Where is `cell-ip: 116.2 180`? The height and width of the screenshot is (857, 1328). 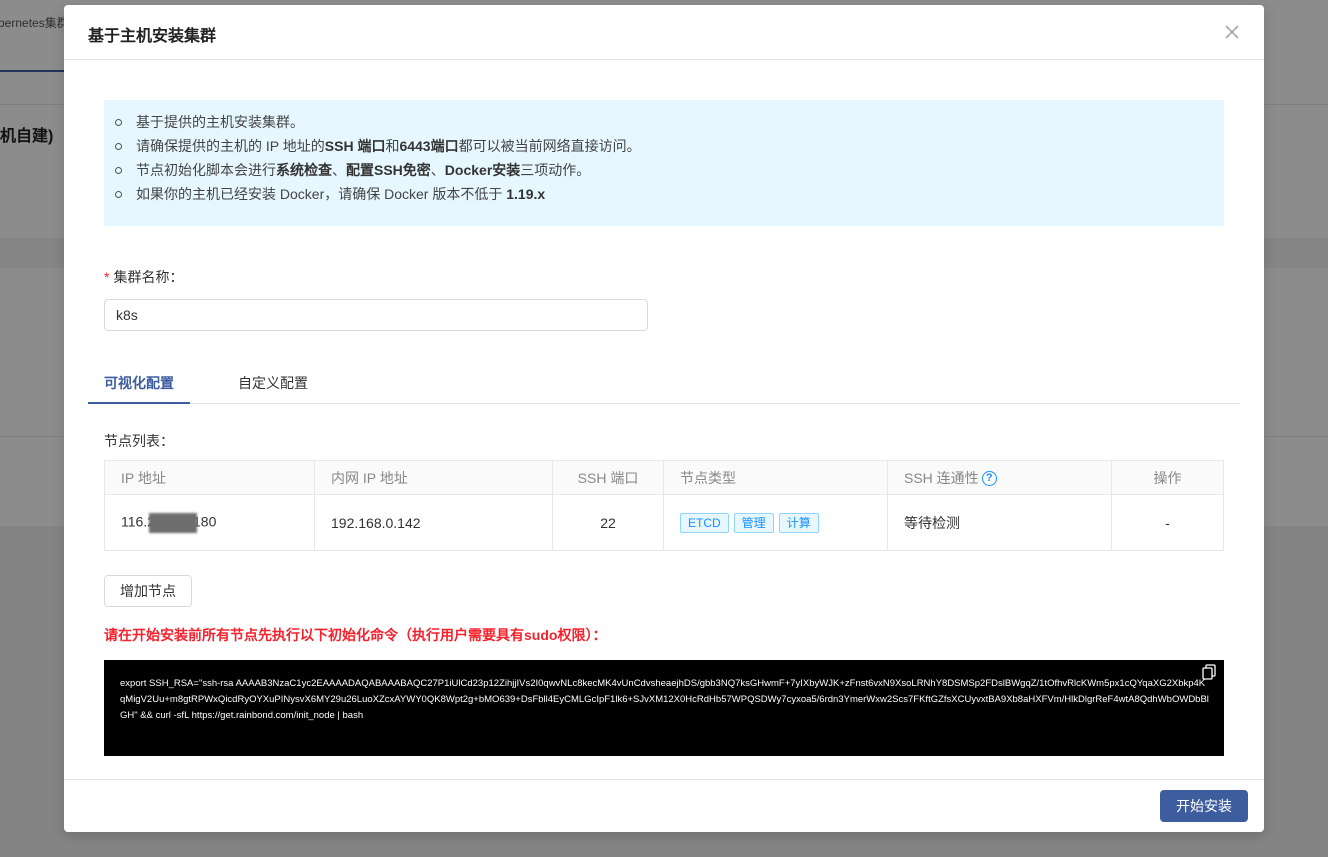
cell-ip: 116.2 180 is located at coordinates (209, 522).